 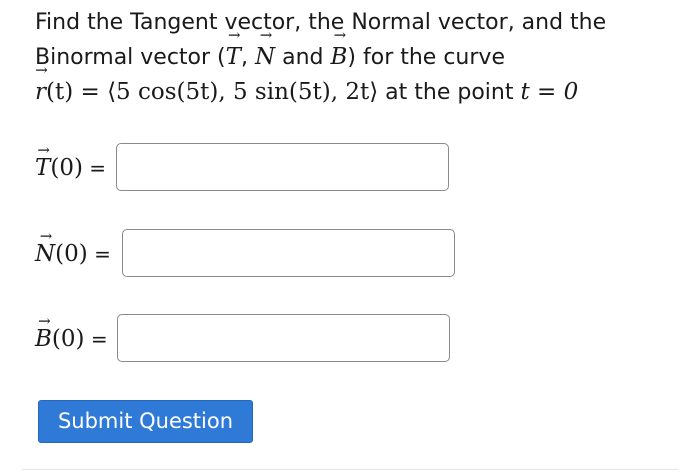 I want to click on tangent-label-equals: =, so click(x=94, y=168).